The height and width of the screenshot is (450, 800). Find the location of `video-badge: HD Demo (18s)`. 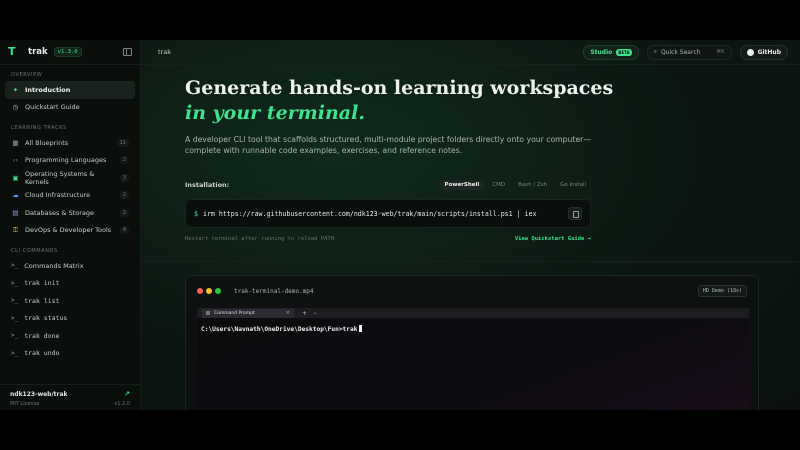

video-badge: HD Demo (18s) is located at coordinates (722, 291).